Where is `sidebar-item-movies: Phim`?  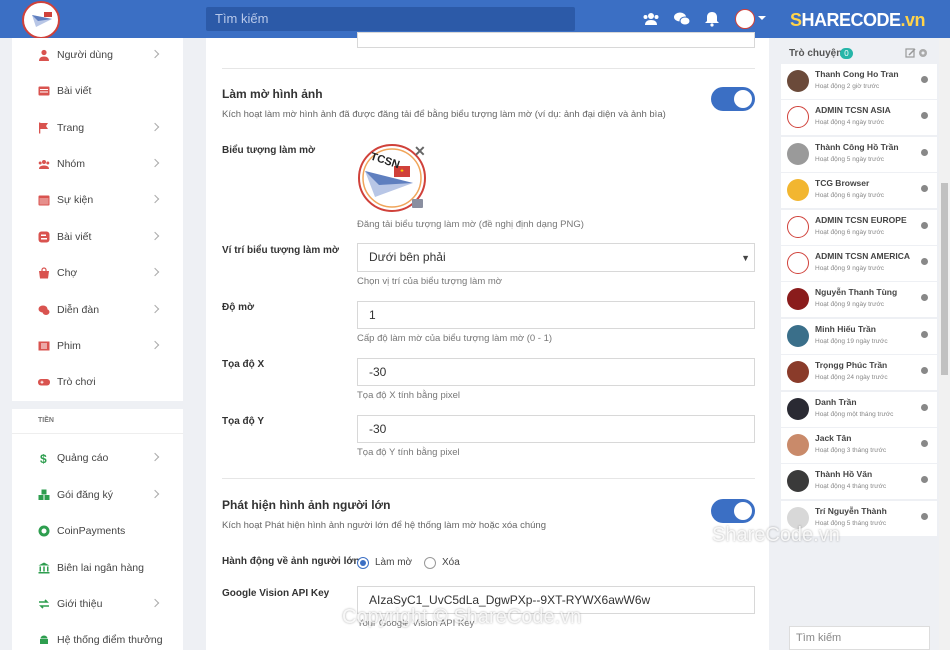
sidebar-item-movies: Phim is located at coordinates (97, 347).